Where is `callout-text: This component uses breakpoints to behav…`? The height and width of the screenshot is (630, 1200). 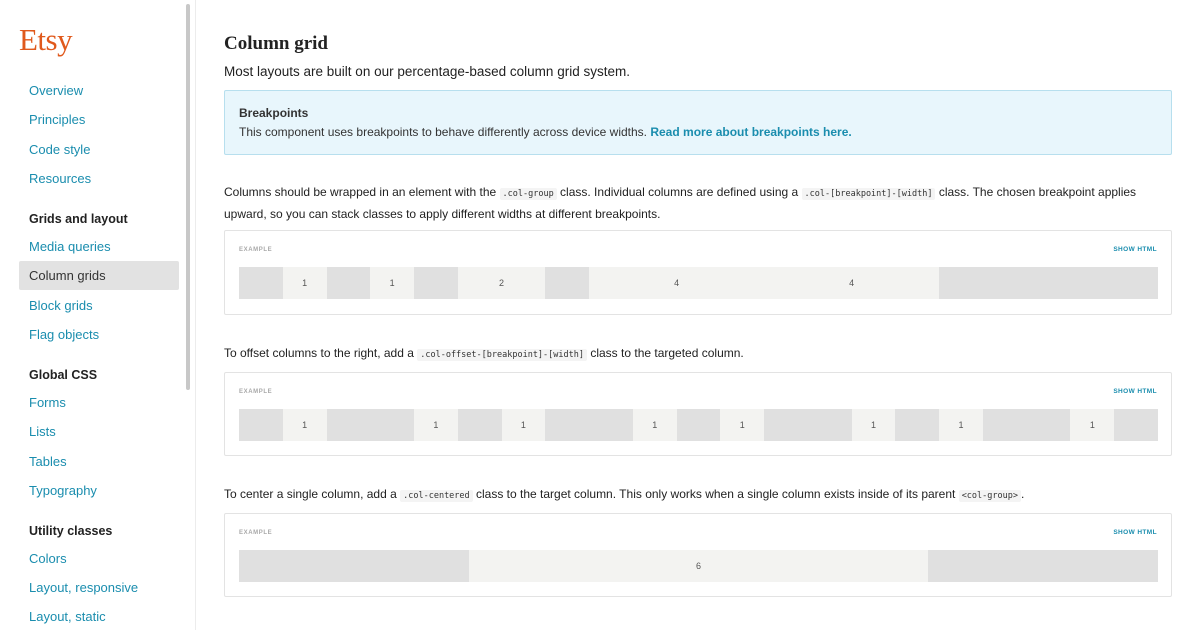 callout-text: This component uses breakpoints to behav… is located at coordinates (443, 132).